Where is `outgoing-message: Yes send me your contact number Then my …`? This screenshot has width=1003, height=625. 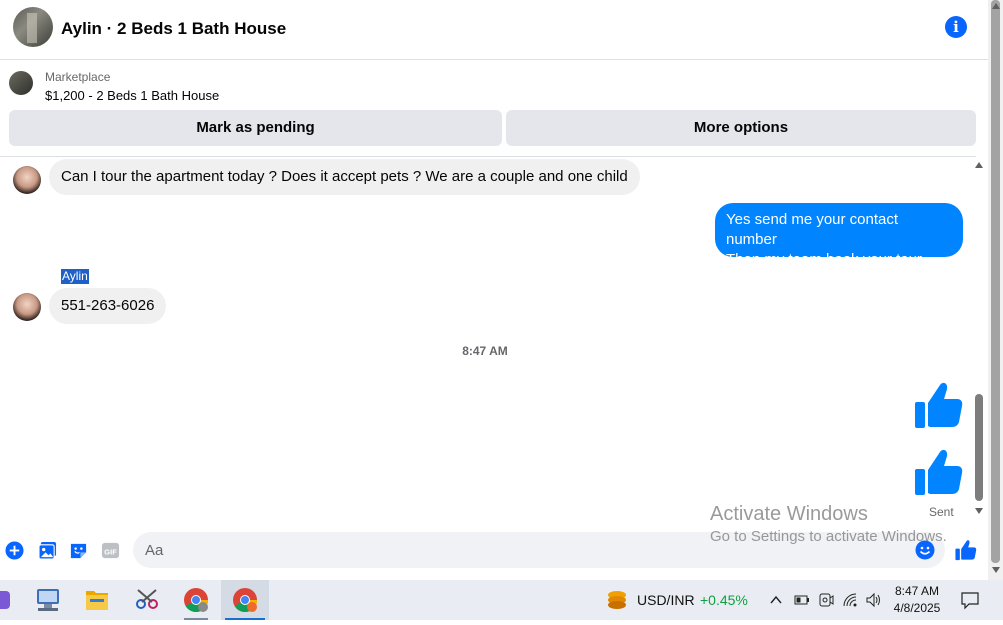
outgoing-message: Yes send me your contact number Then my … is located at coordinates (839, 235).